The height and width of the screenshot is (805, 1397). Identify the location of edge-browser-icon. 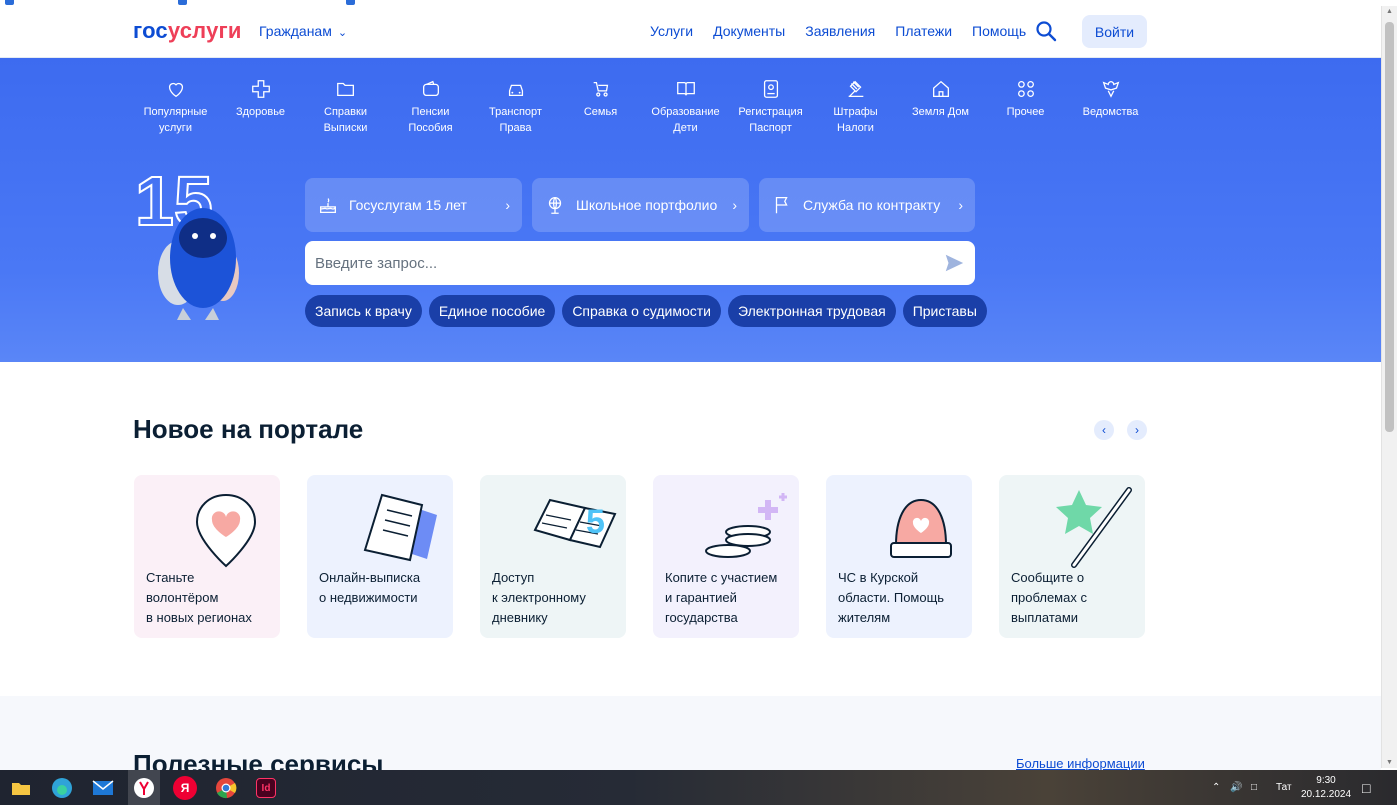
(62, 788).